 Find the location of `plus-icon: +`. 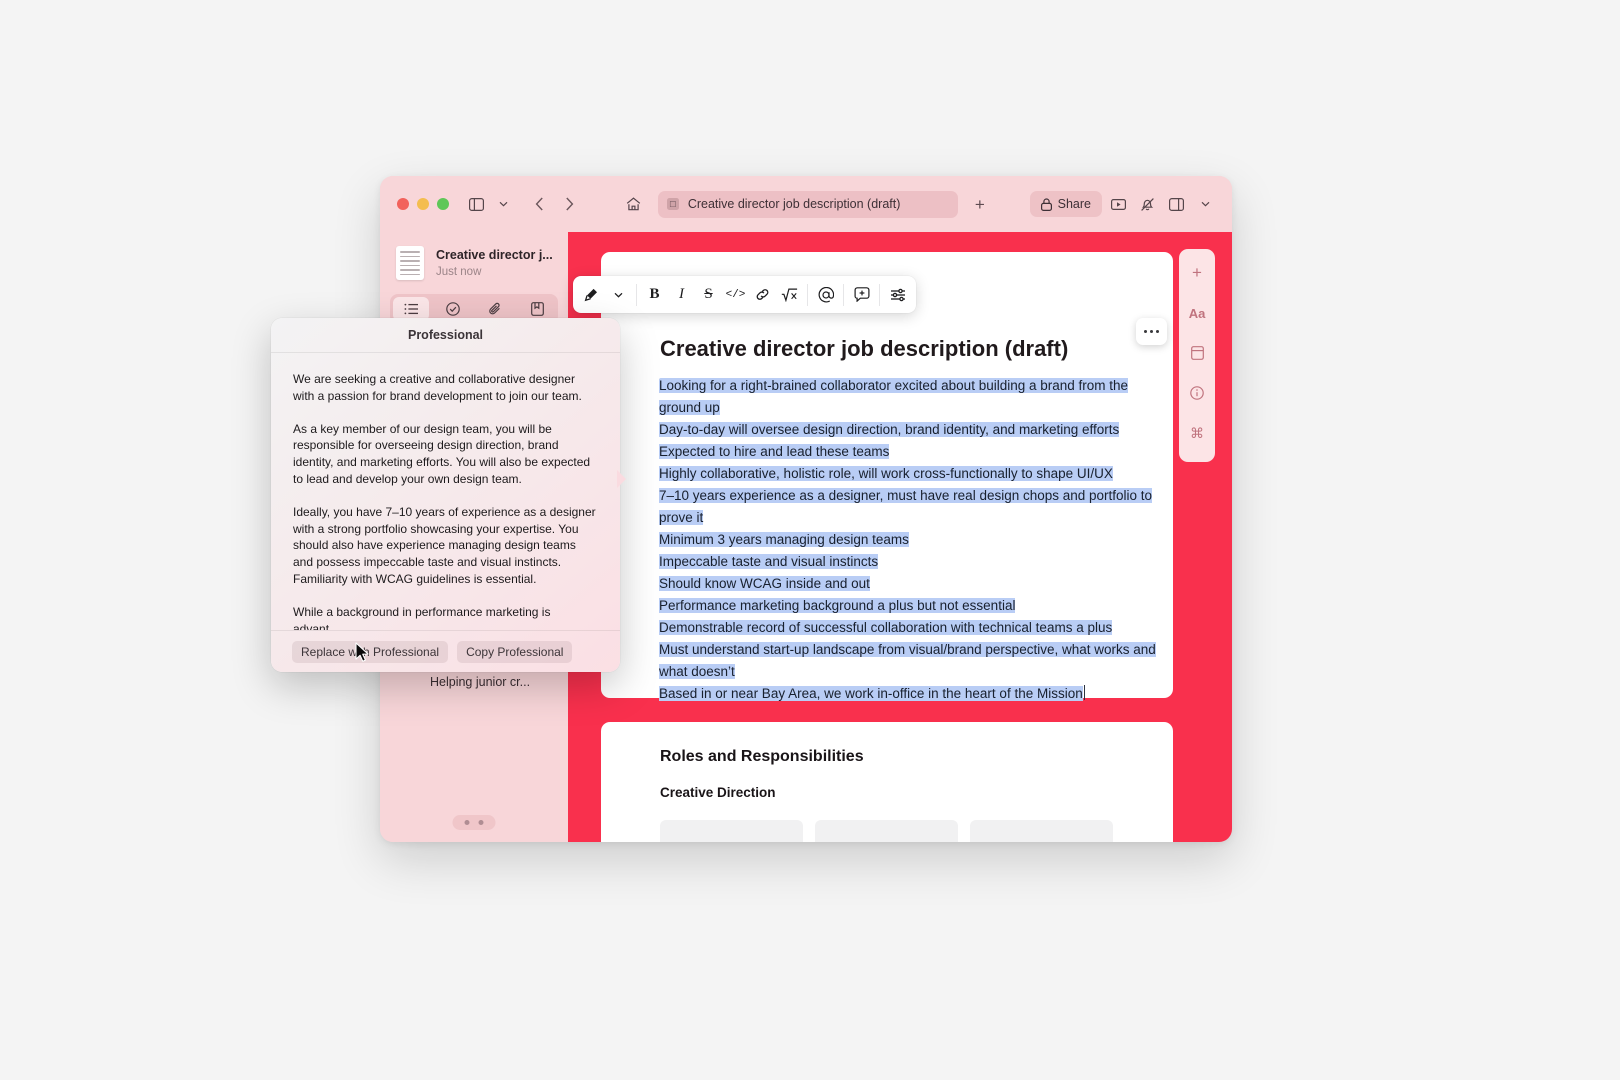

plus-icon: + is located at coordinates (1197, 273).